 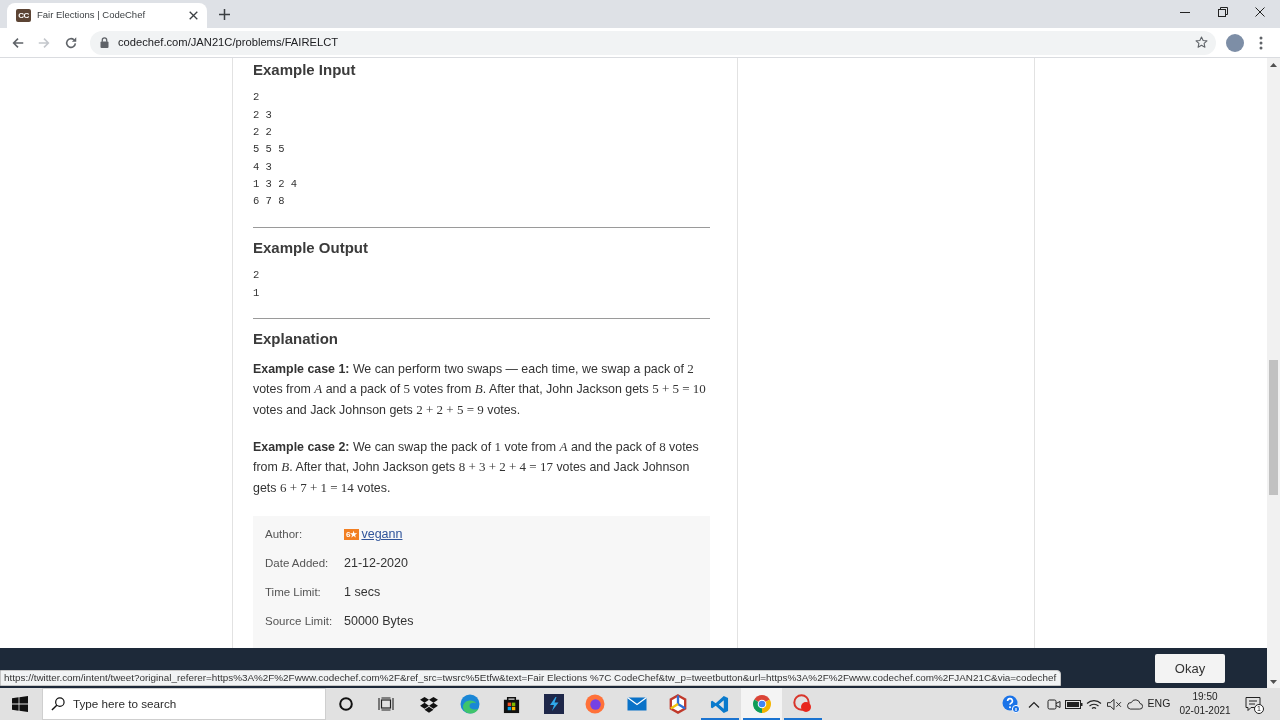 What do you see at coordinates (1190, 668) in the screenshot?
I see `okay-button: Okay` at bounding box center [1190, 668].